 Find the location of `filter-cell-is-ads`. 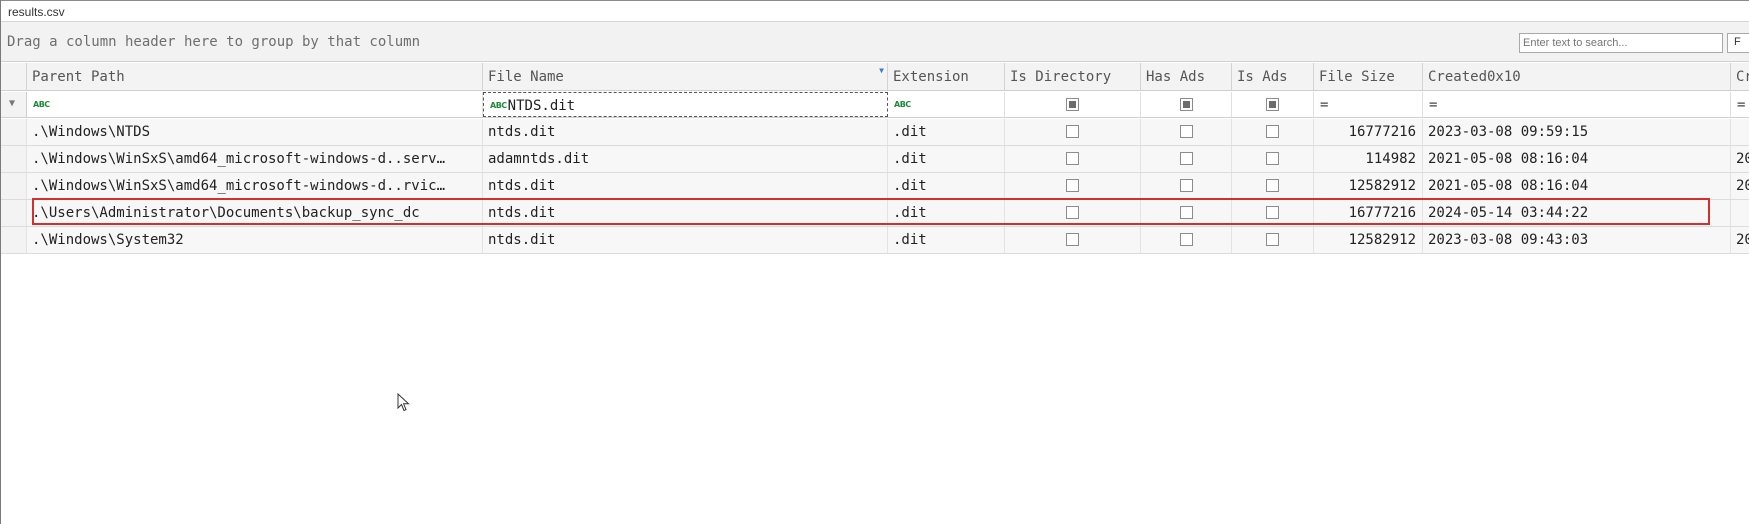

filter-cell-is-ads is located at coordinates (1273, 104).